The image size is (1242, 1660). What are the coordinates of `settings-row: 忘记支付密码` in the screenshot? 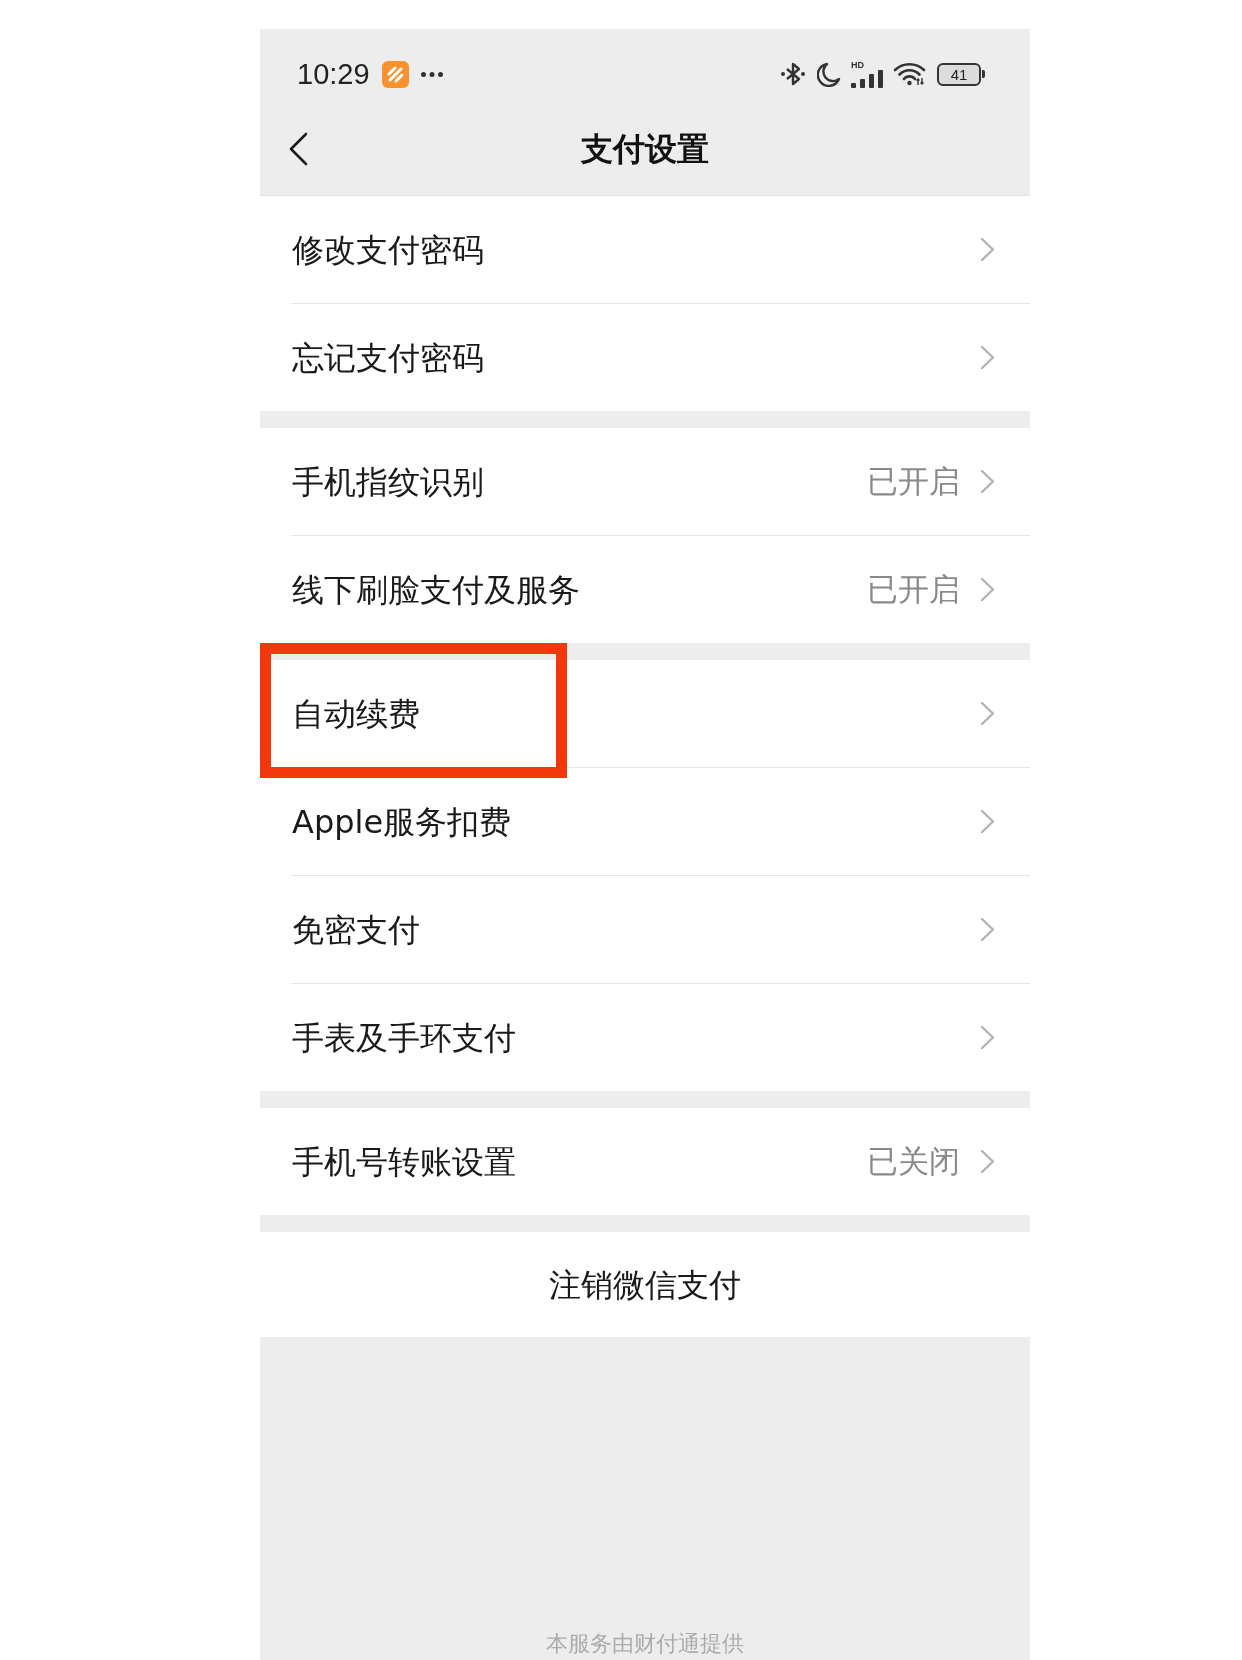 It's located at (645, 357).